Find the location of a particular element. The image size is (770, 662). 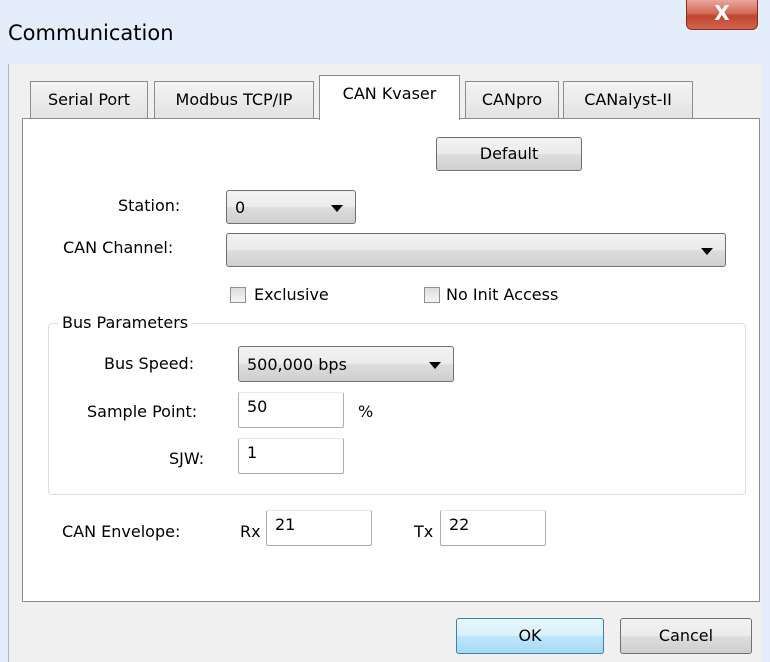

tab-serial-port: Serial Port is located at coordinates (89, 100).